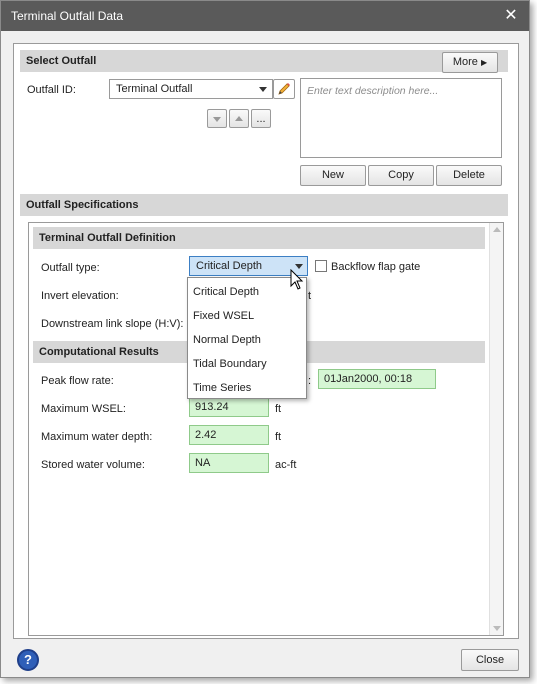  Describe the element at coordinates (321, 266) in the screenshot. I see `backflow-flap-gate-checkbox` at that location.